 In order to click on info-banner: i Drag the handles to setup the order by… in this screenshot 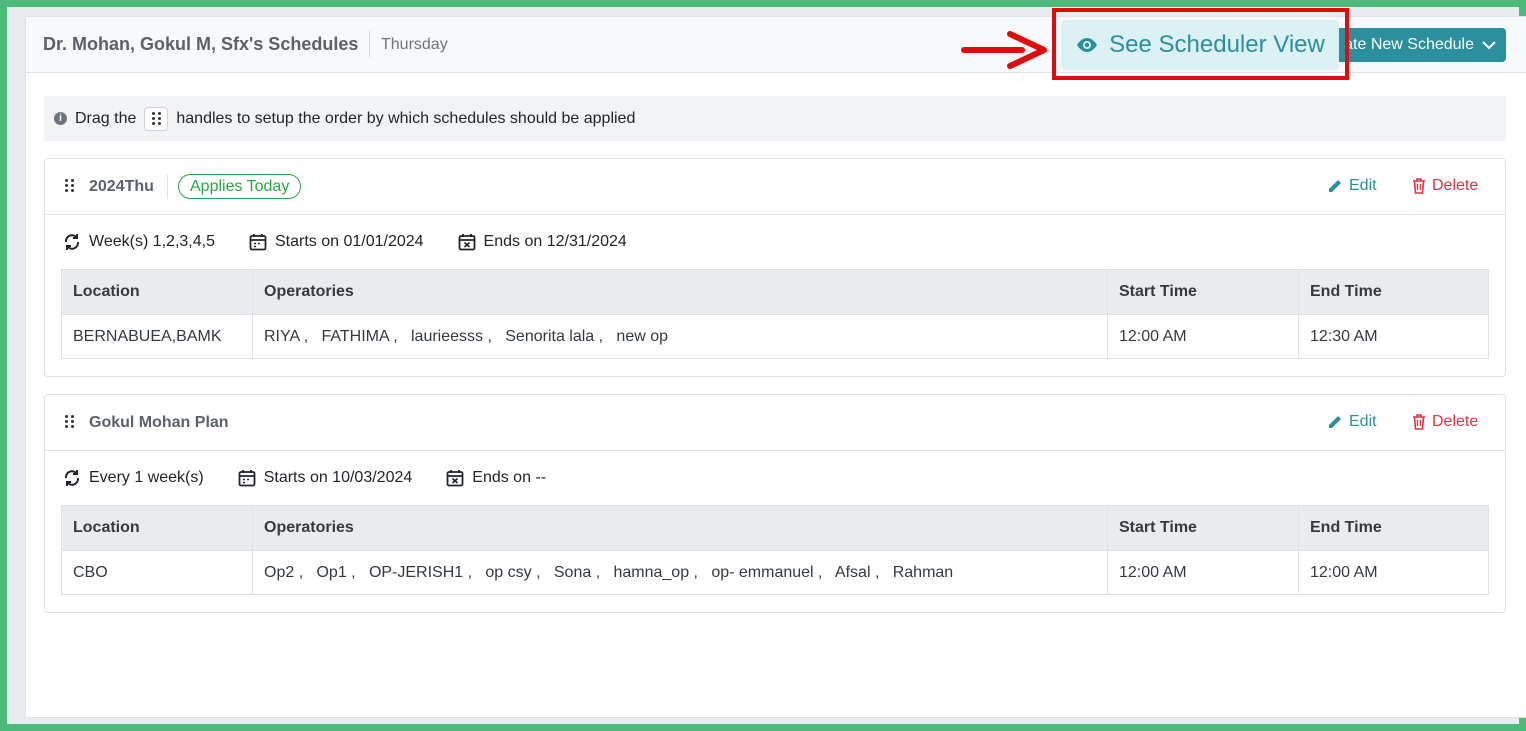, I will do `click(775, 118)`.